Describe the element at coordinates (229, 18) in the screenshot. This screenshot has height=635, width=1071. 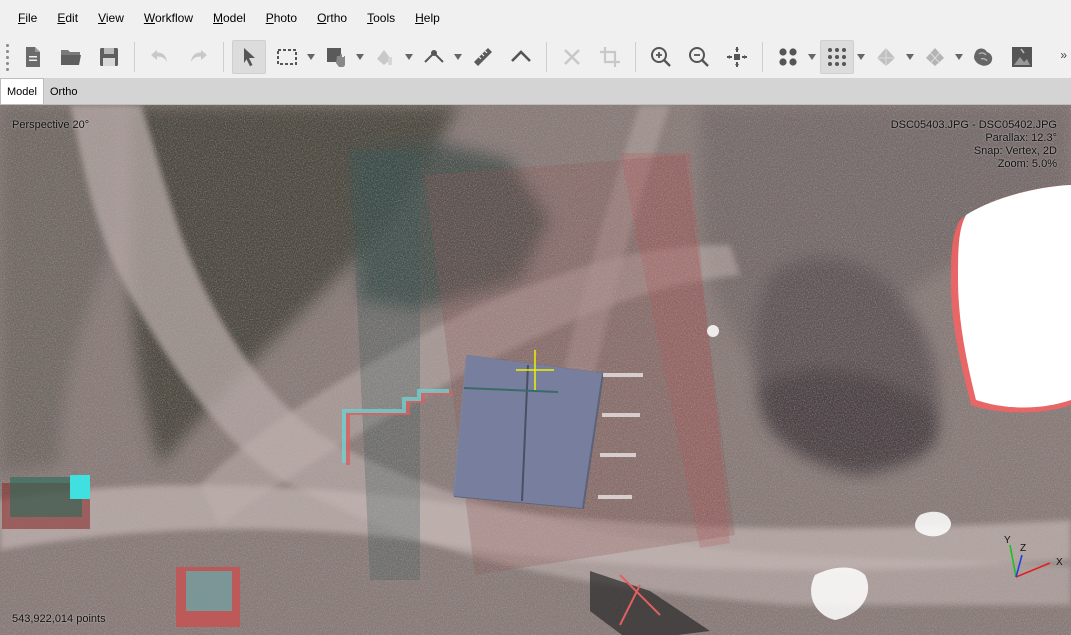
I see `menu-model: Model` at that location.